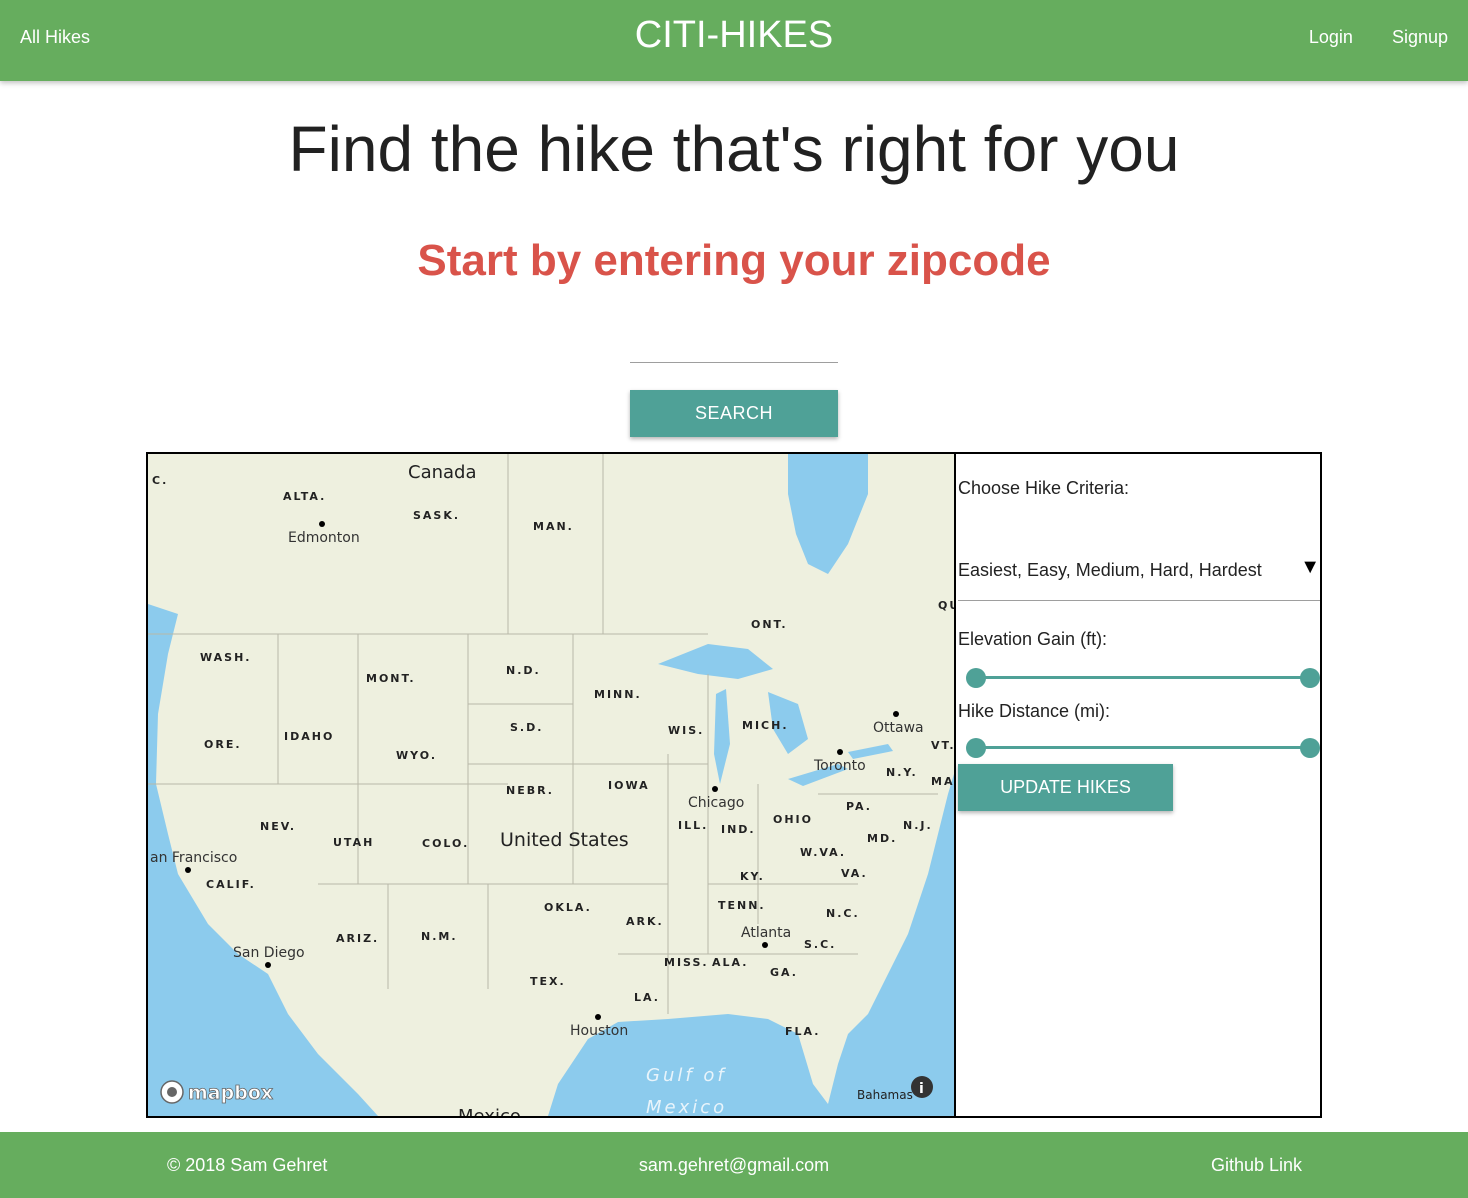 The image size is (1468, 1198). What do you see at coordinates (526, 727) in the screenshot?
I see `map-label: S.D.` at bounding box center [526, 727].